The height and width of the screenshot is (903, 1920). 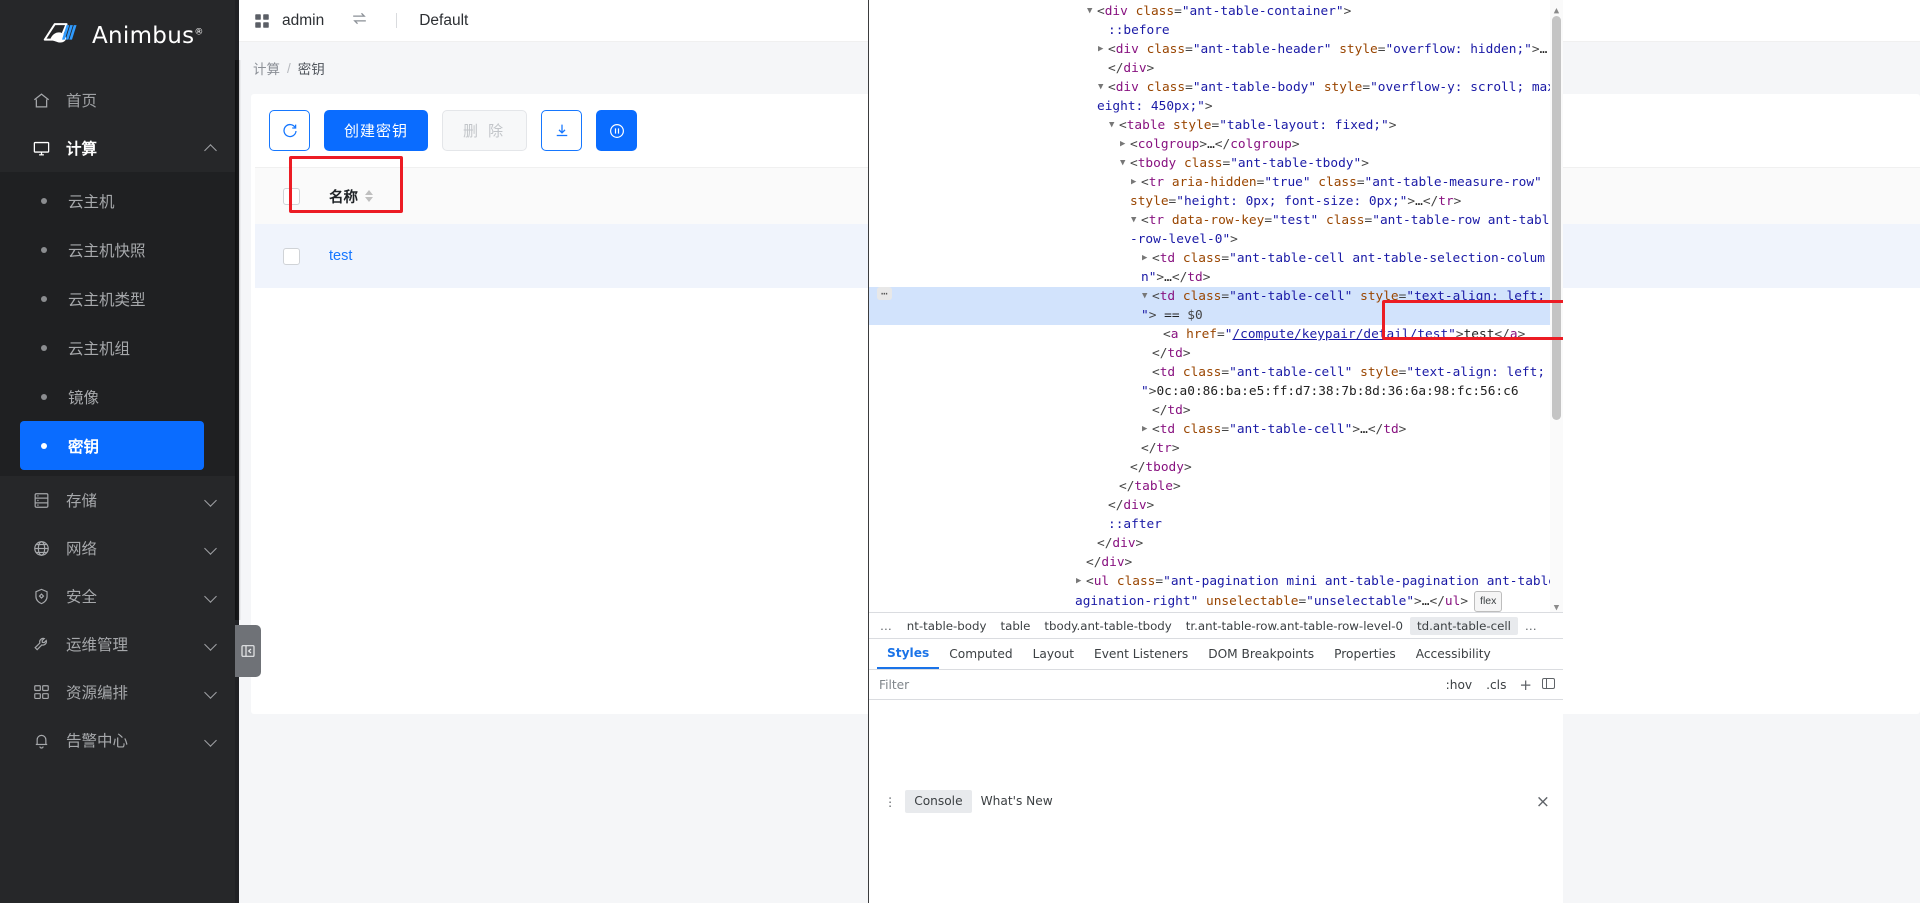 What do you see at coordinates (117, 500) in the screenshot?
I see `sidebar-item-storage: 存储` at bounding box center [117, 500].